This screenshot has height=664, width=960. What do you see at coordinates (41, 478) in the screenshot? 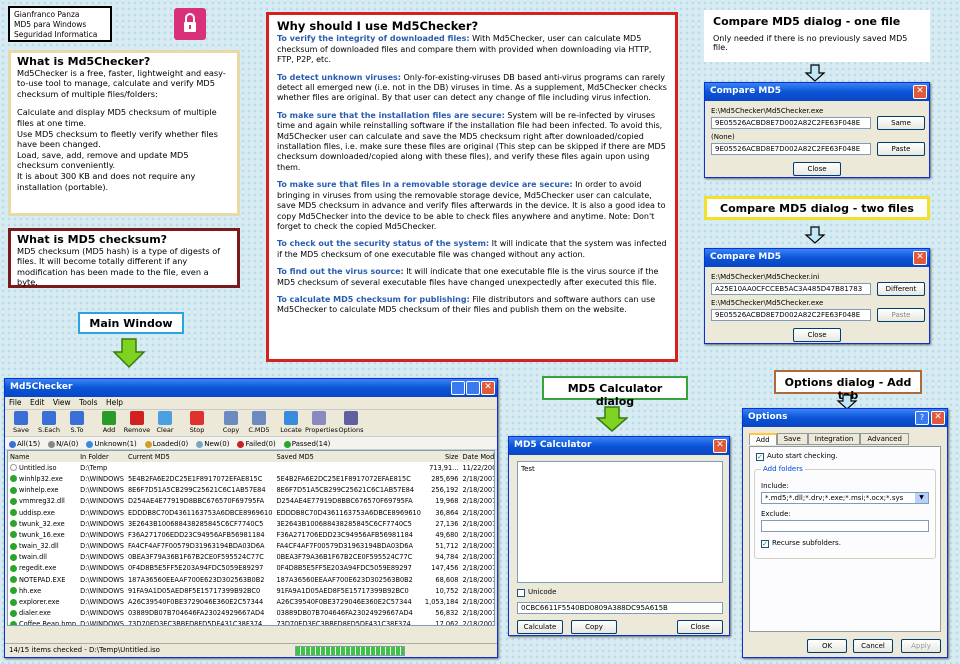
I see `cell: winhlp32.exe` at bounding box center [41, 478].